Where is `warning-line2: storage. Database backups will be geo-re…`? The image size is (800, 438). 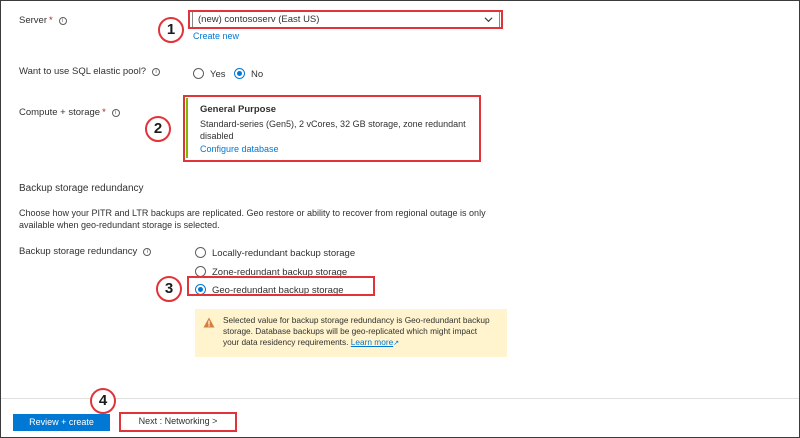
warning-line2: storage. Database backups will be geo-re… is located at coordinates (350, 331).